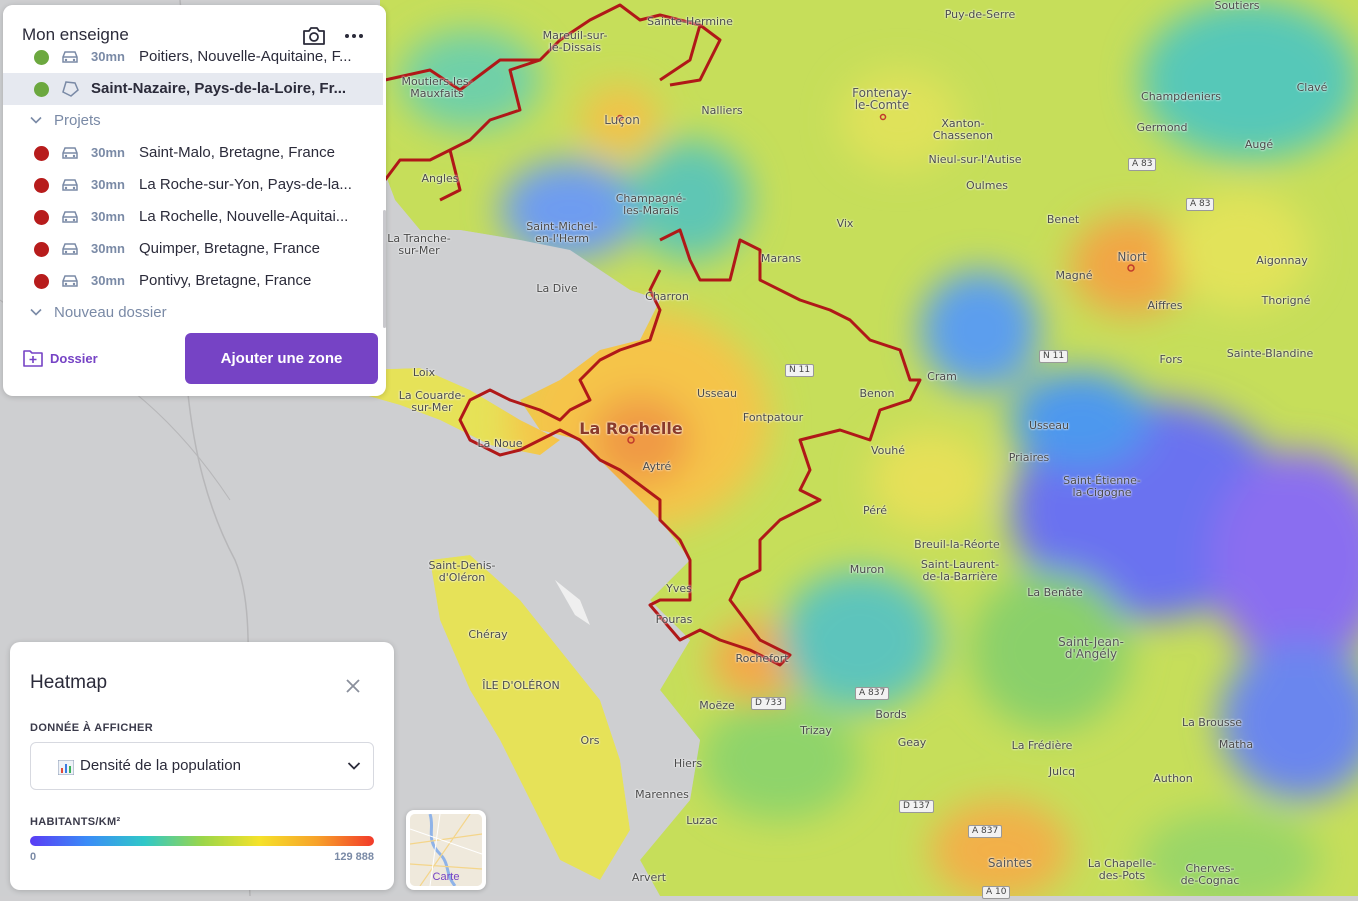 This screenshot has width=1358, height=901. I want to click on basemap-switcher: Carte, so click(446, 850).